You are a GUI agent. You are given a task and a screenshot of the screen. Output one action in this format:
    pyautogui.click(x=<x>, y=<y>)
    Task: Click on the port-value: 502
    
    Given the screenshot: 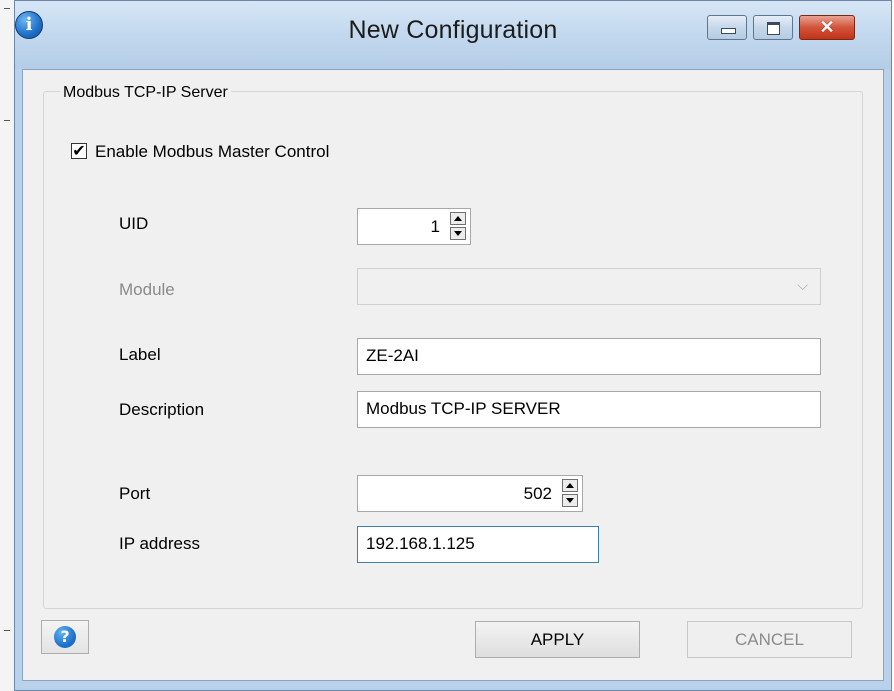 What is the action you would take?
    pyautogui.click(x=537, y=493)
    